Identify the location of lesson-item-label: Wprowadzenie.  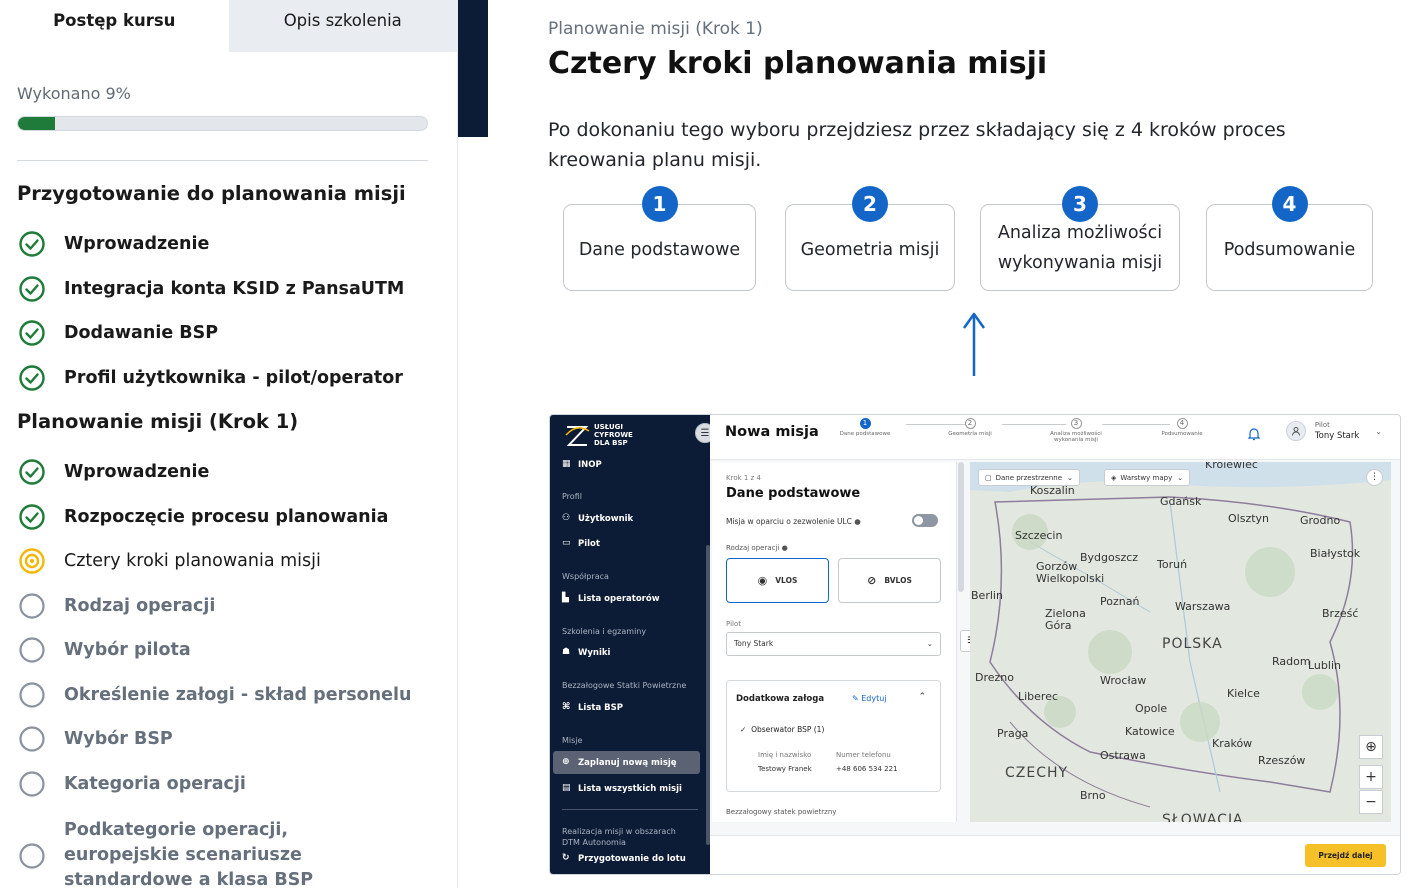
(137, 244).